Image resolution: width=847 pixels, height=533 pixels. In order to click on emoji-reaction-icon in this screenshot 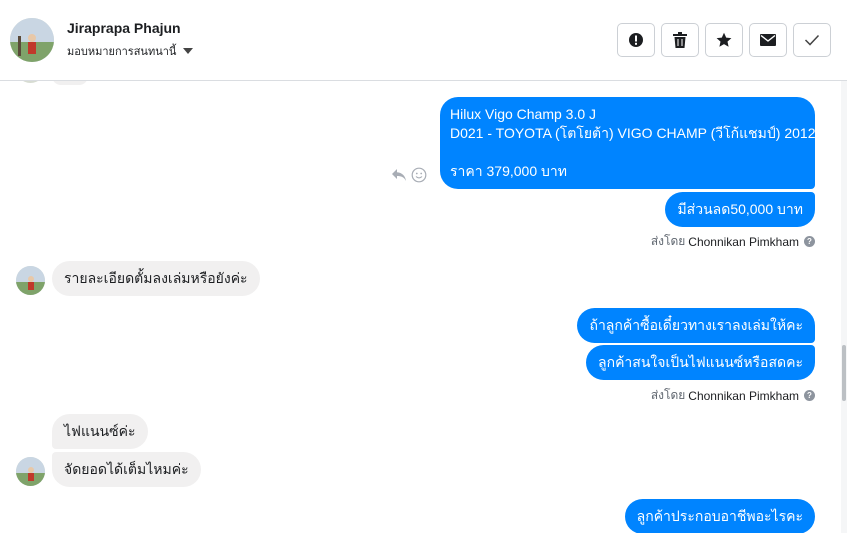, I will do `click(419, 175)`.